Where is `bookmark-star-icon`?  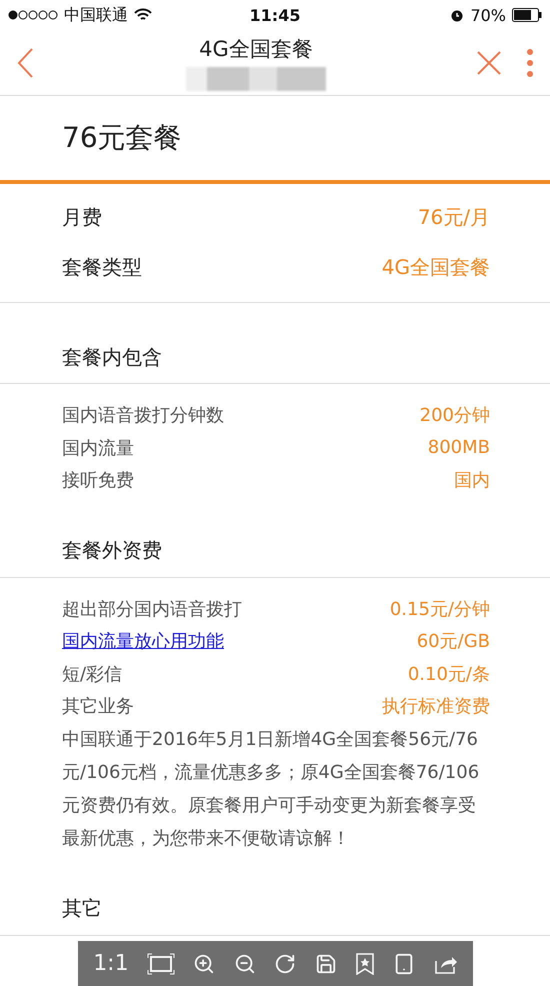 bookmark-star-icon is located at coordinates (364, 963).